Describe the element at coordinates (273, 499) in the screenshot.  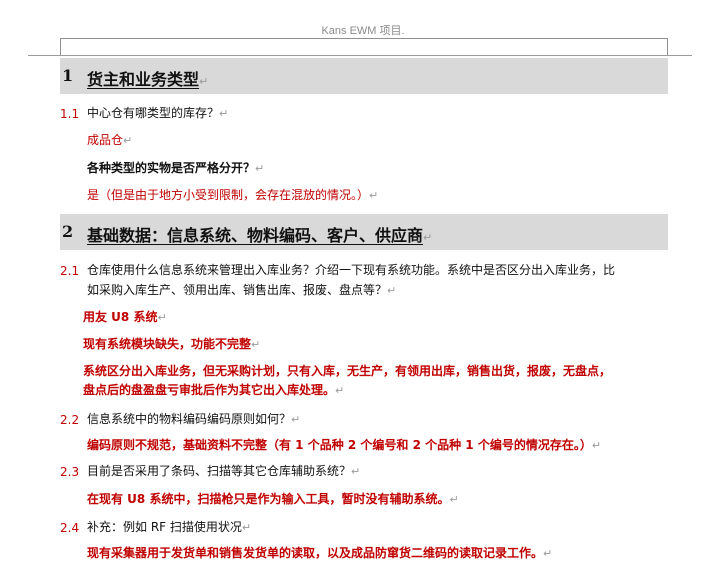
I see `answer-text: 在现有 U8 系统中，扫描枪只是作为输入工具，暂时没有辅助系统。↵` at that location.